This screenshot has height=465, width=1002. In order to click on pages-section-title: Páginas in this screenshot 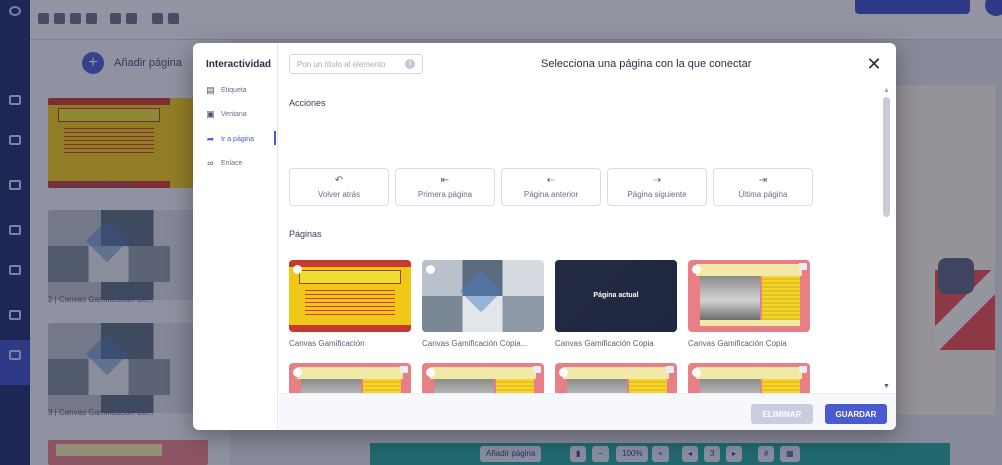, I will do `click(305, 234)`.